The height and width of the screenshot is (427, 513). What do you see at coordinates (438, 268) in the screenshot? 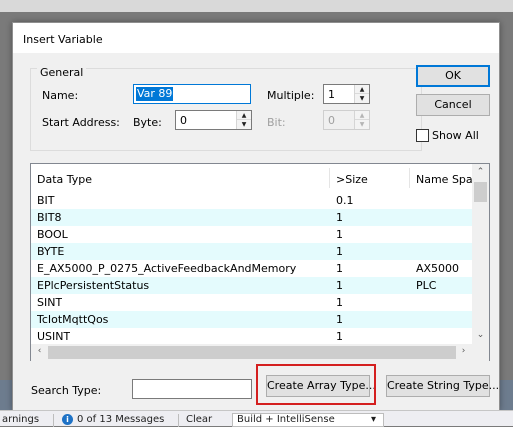
I see `table-cell-ns: AX5000` at bounding box center [438, 268].